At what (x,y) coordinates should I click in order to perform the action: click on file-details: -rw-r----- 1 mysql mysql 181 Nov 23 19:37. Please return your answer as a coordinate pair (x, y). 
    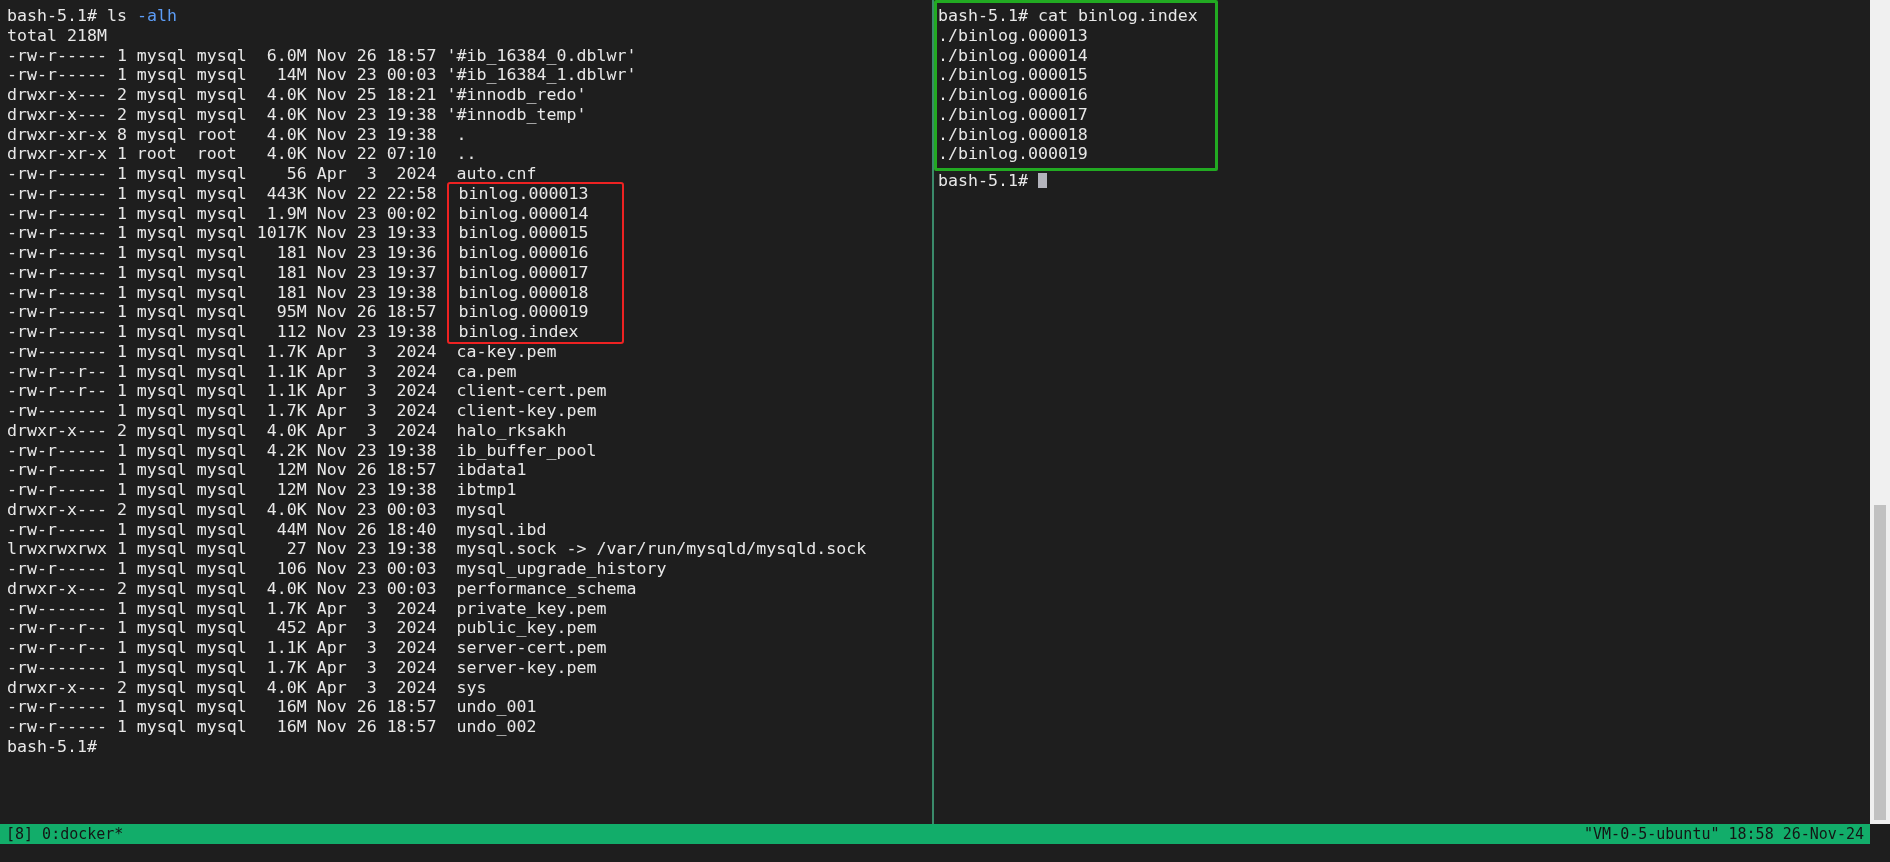
    Looking at the image, I should click on (222, 272).